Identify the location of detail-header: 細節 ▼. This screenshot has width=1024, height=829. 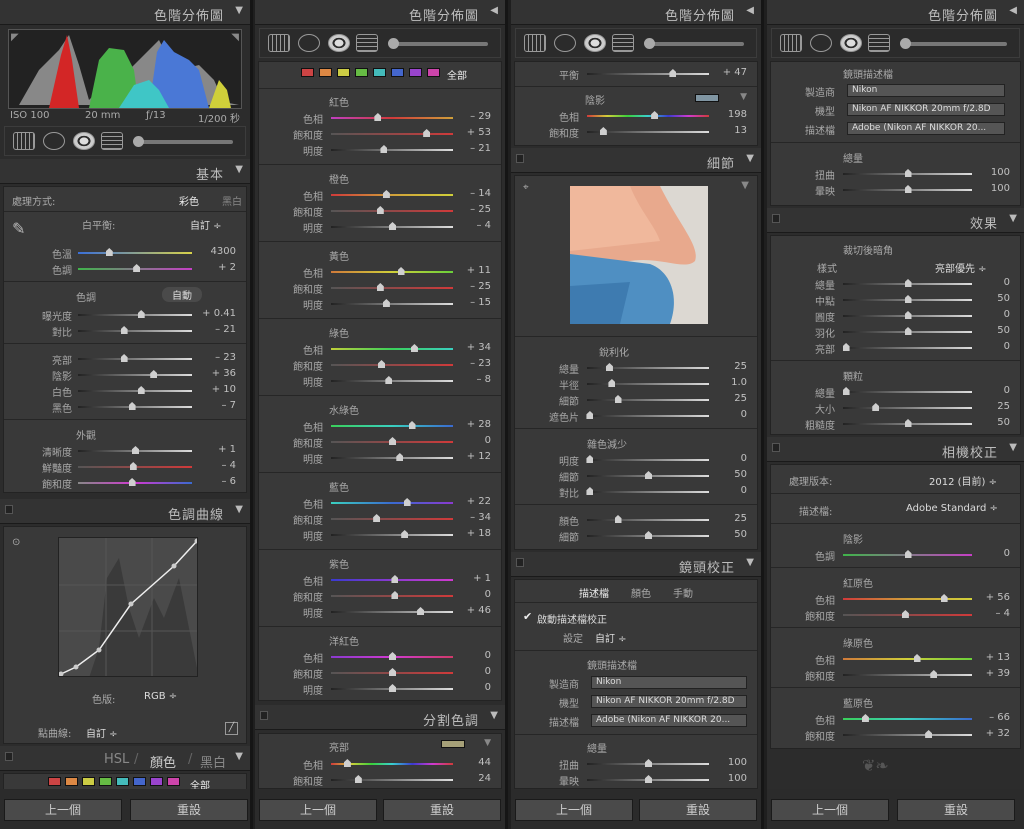
(636, 160).